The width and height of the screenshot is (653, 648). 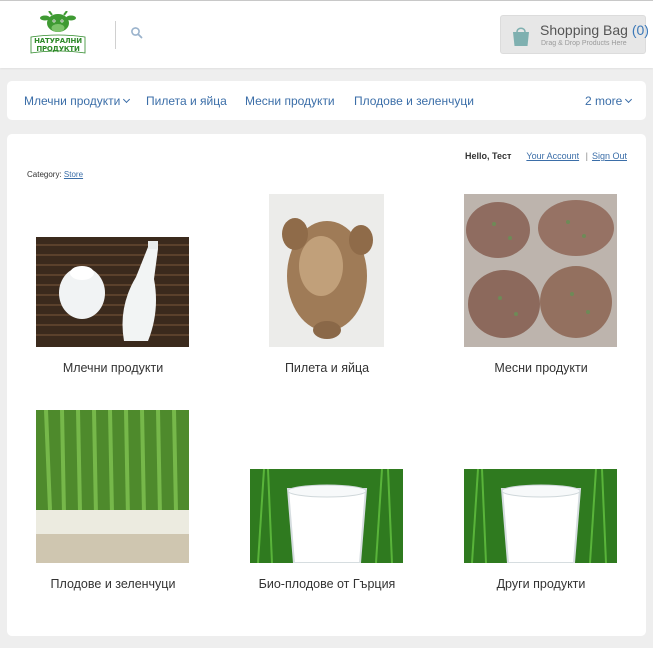 I want to click on account-links: Hello, Тест Your Account | Sign Out, so click(x=546, y=156).